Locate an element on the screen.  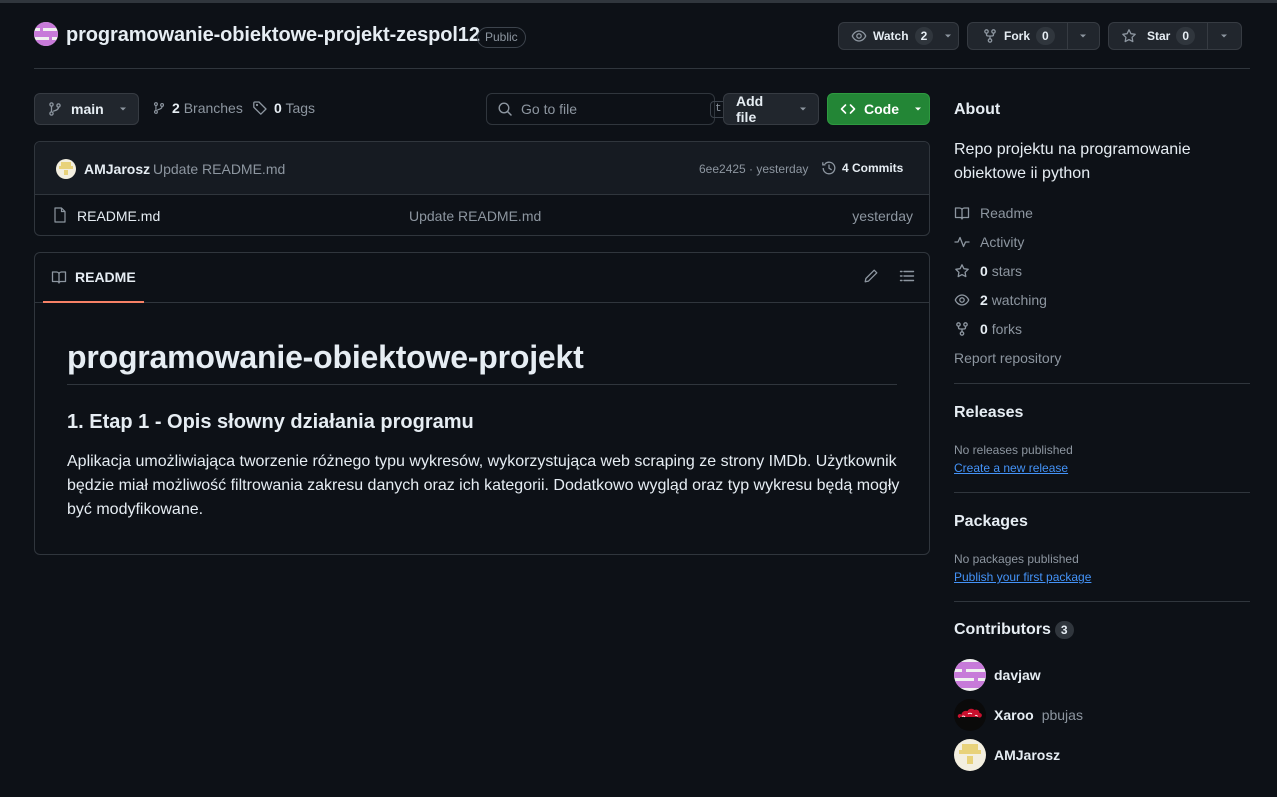
star-icon is located at coordinates (1129, 36).